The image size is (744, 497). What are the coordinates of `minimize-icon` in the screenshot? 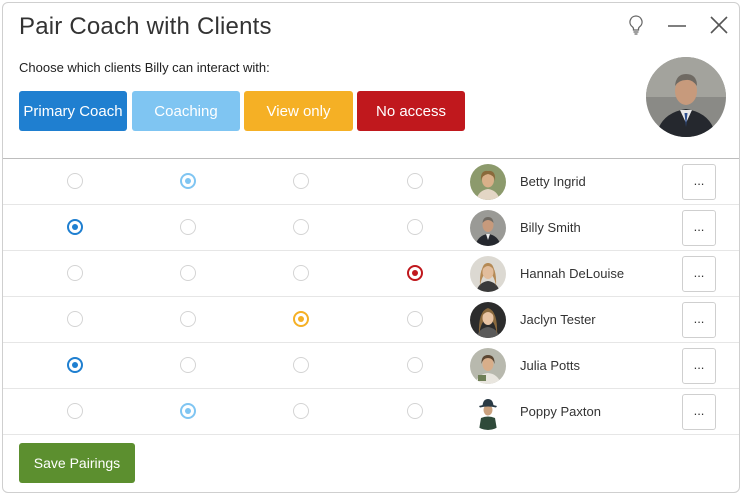 It's located at (677, 25).